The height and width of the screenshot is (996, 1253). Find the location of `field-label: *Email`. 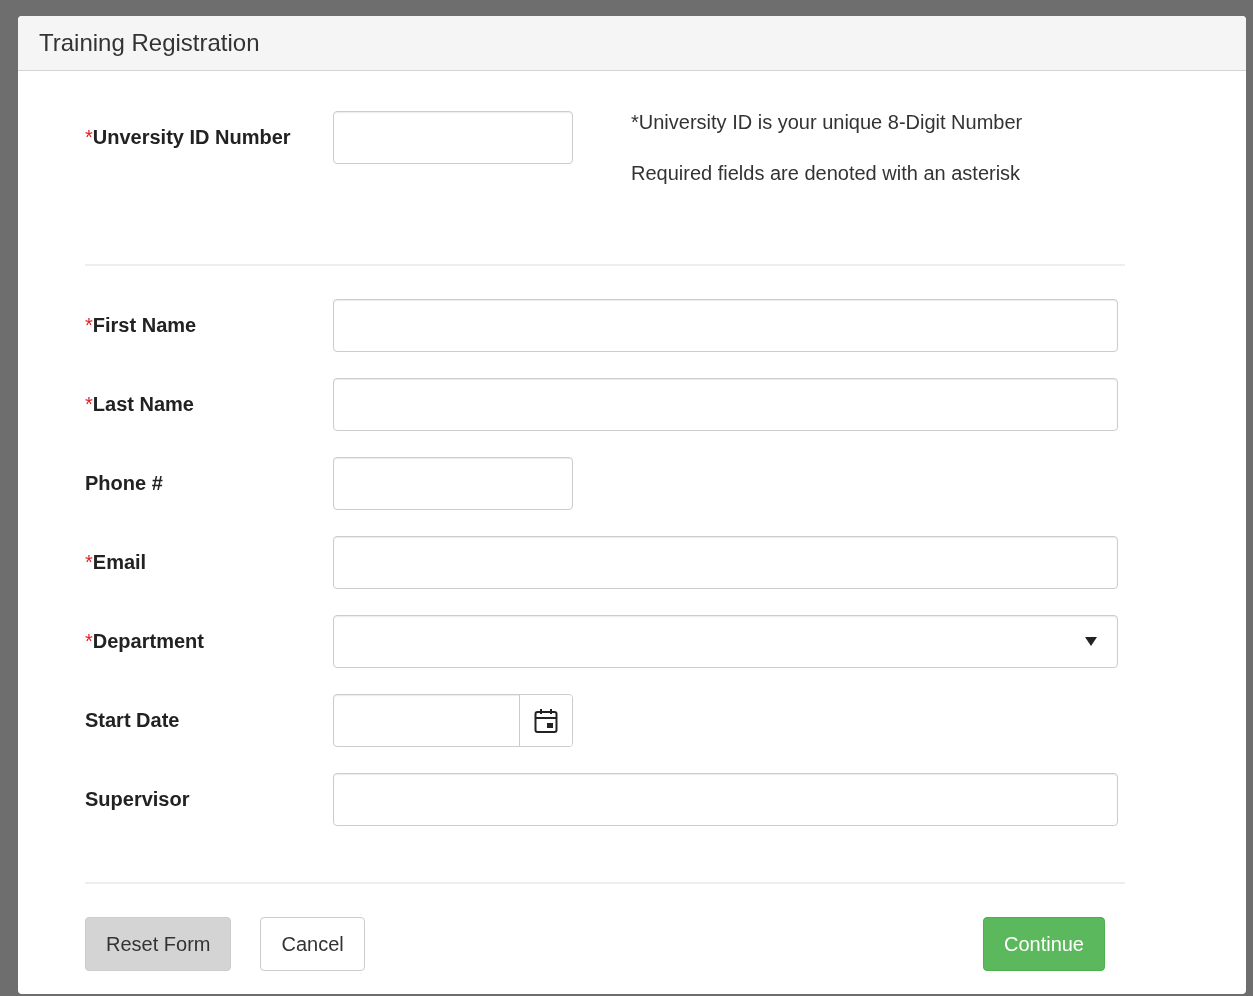

field-label: *Email is located at coordinates (116, 562).